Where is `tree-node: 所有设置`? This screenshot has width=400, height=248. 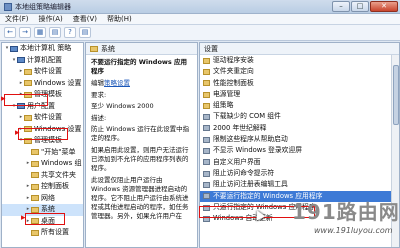 tree-node: 所有设置 is located at coordinates (42, 233).